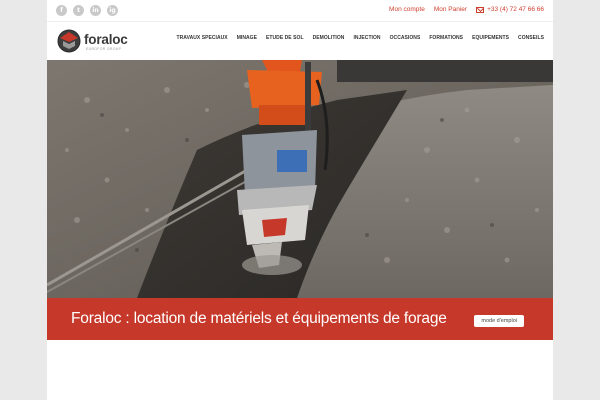 Image resolution: width=600 pixels, height=400 pixels. What do you see at coordinates (407, 9) in the screenshot?
I see `account-link: Mon compte` at bounding box center [407, 9].